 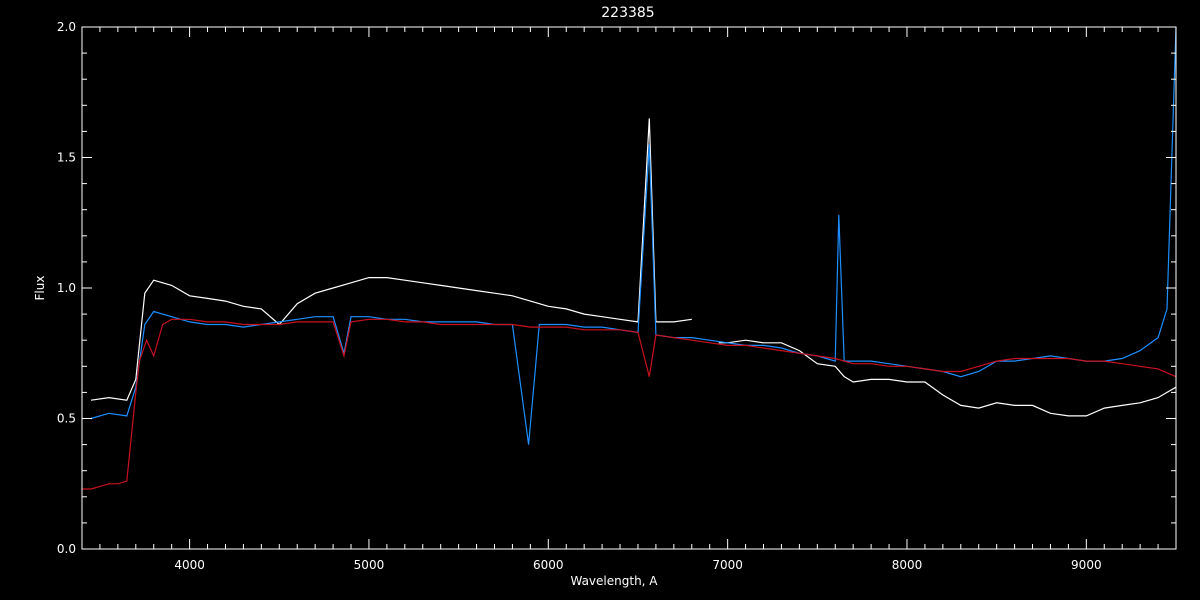 I want to click on x-tick-label: 9000, so click(x=1086, y=565).